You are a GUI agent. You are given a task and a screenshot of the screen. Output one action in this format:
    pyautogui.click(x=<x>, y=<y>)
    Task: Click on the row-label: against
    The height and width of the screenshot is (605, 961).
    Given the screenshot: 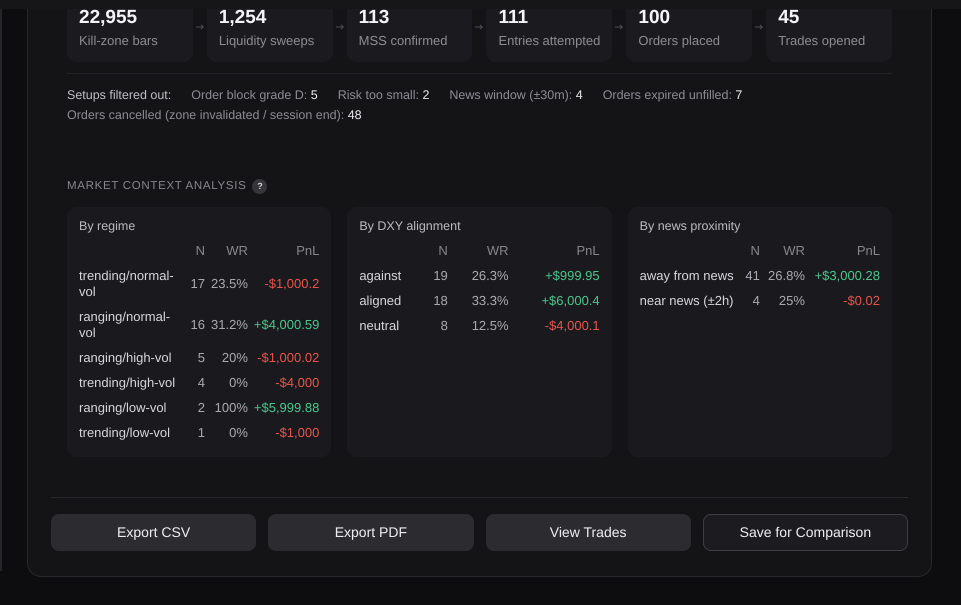 What is the action you would take?
    pyautogui.click(x=380, y=275)
    